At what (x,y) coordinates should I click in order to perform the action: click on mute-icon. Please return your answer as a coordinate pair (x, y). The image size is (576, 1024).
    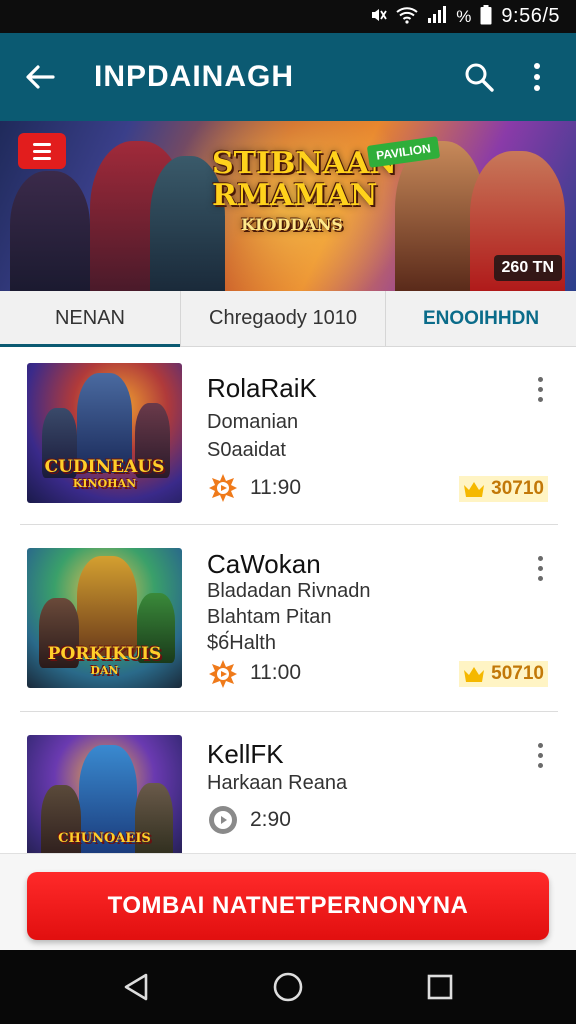
    Looking at the image, I should click on (378, 16).